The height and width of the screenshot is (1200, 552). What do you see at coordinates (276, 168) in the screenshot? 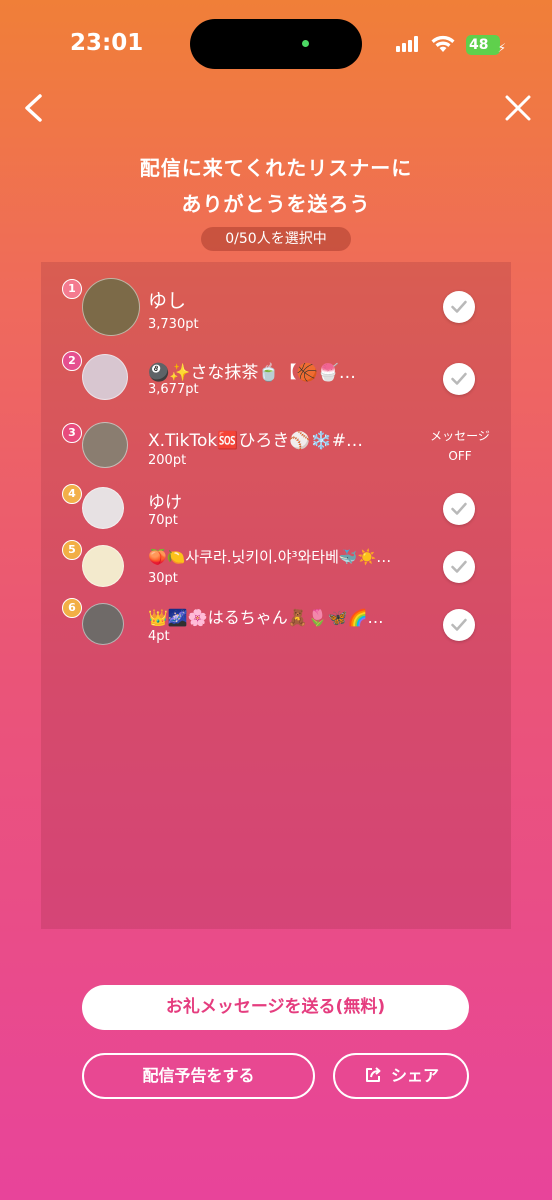
I see `page-title-line1: 配信に来てくれたリスナーに` at bounding box center [276, 168].